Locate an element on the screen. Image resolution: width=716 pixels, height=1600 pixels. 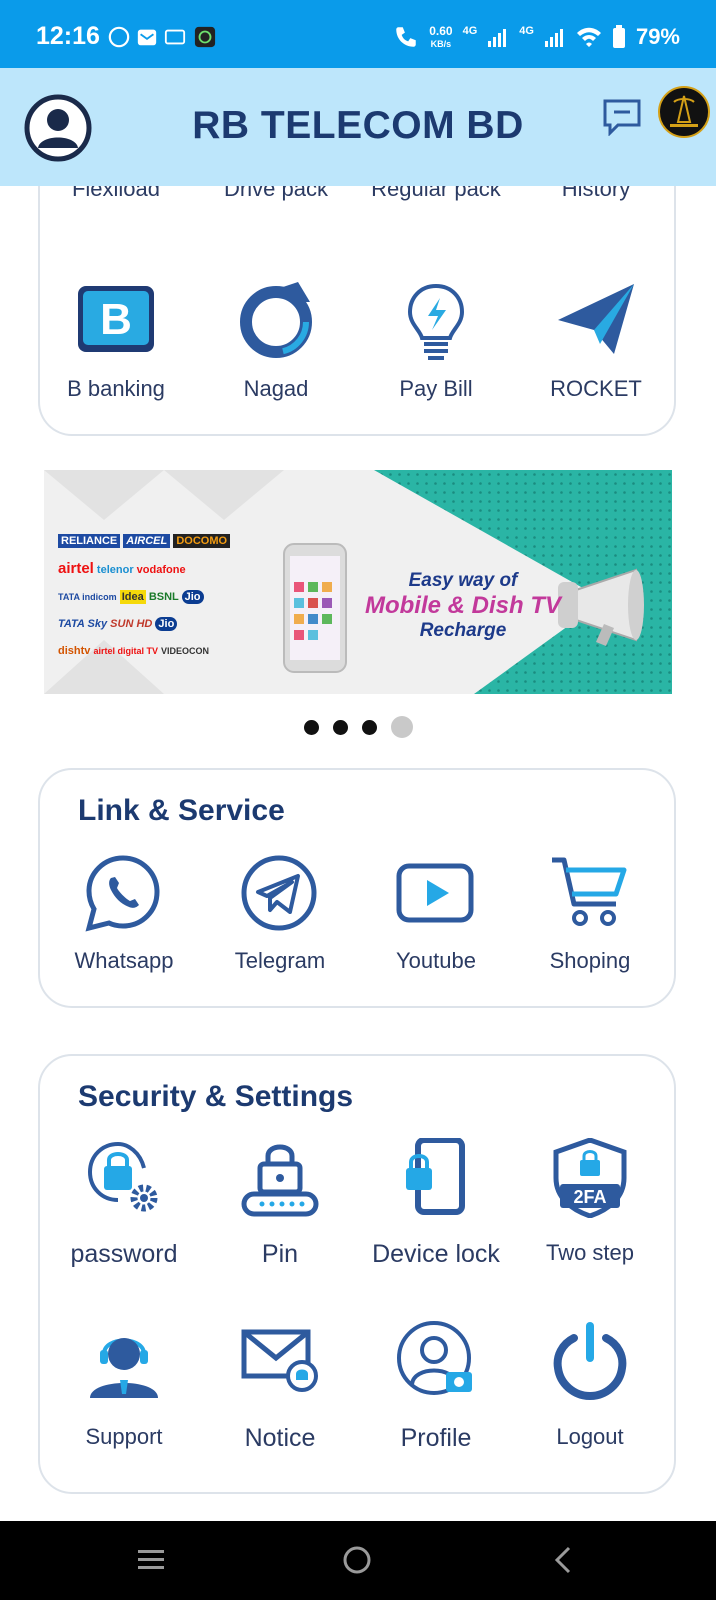
telegram-icon is located at coordinates (279, 893).